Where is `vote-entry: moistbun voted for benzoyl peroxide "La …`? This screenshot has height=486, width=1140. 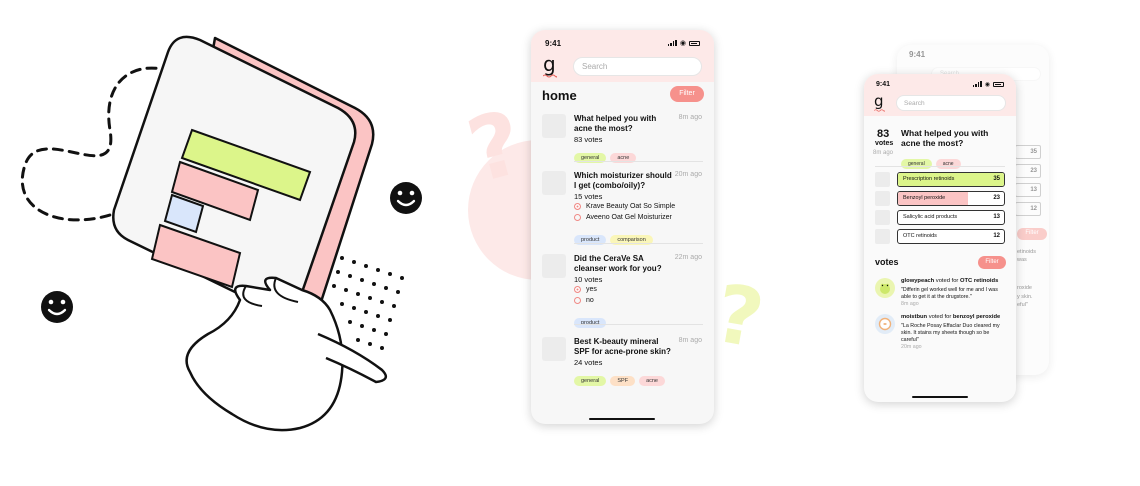 vote-entry: moistbun voted for benzoyl peroxide "La … is located at coordinates (940, 332).